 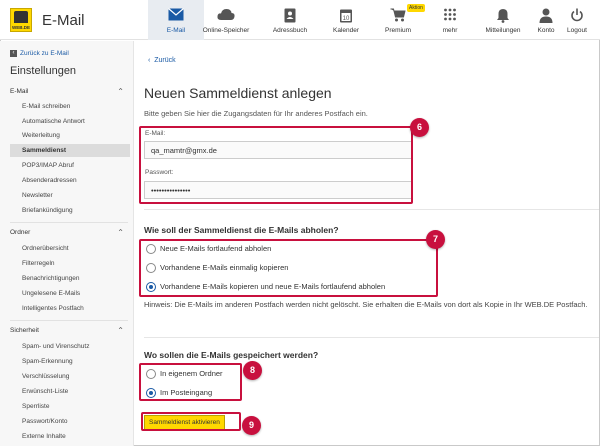 What do you see at coordinates (290, 30) in the screenshot?
I see `nav-label: Adressbuch` at bounding box center [290, 30].